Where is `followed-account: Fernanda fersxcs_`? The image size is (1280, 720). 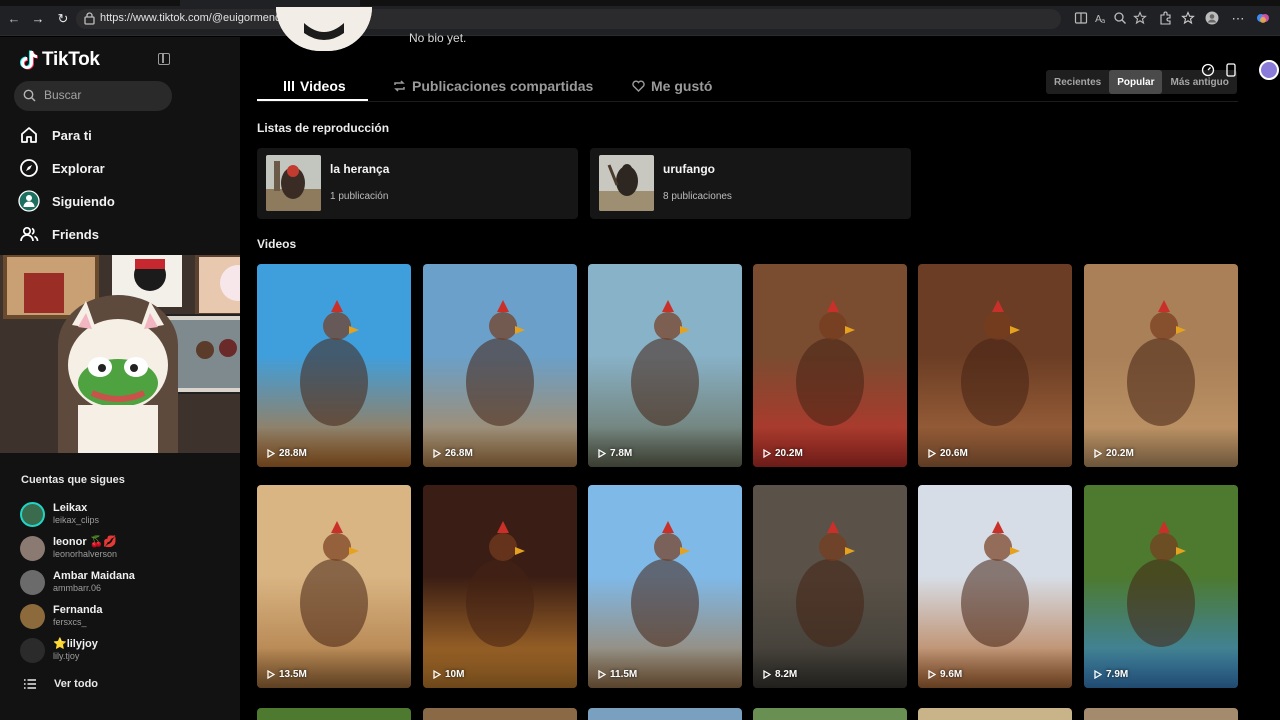 followed-account: Fernanda fersxcs_ is located at coordinates (61, 616).